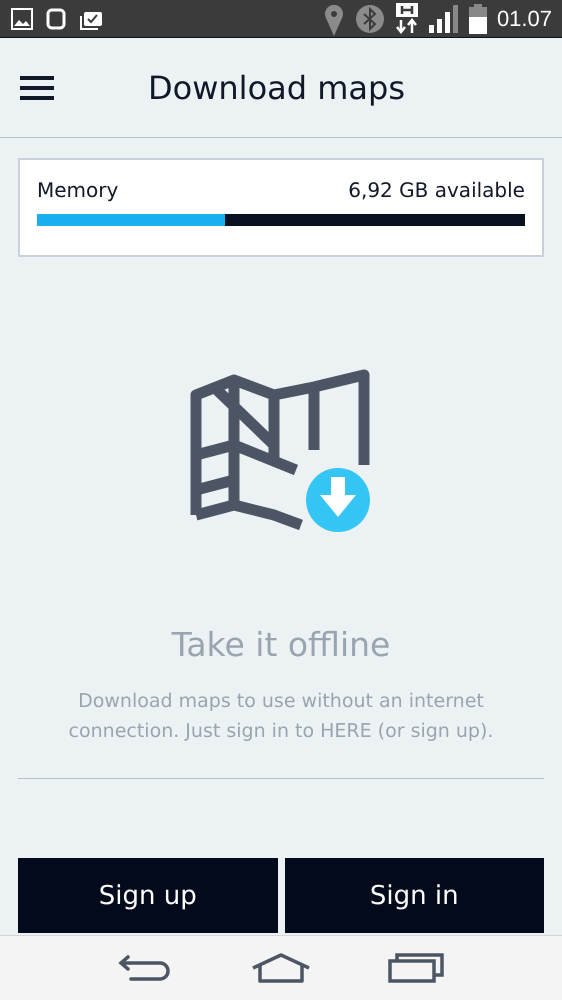 The width and height of the screenshot is (562, 1000). What do you see at coordinates (77, 190) in the screenshot?
I see `memory-label: Memory` at bounding box center [77, 190].